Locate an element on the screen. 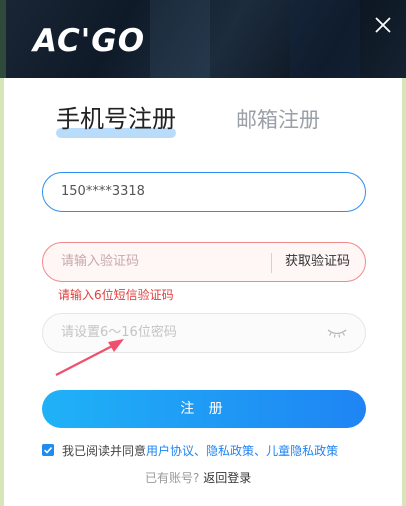 The height and width of the screenshot is (506, 406). password-input: 请设置6～16位密码 is located at coordinates (204, 333).